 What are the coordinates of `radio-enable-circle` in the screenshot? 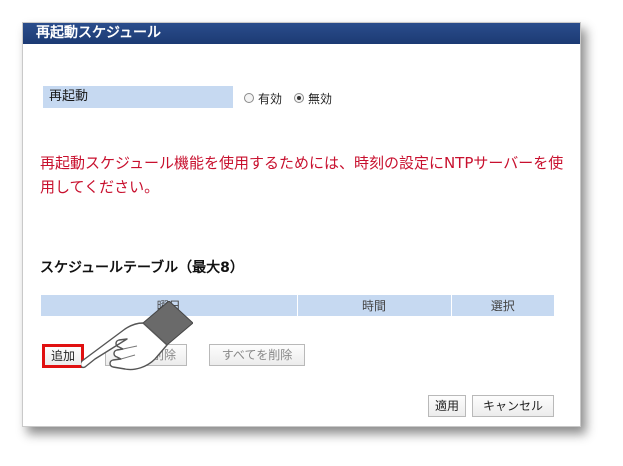 It's located at (249, 98).